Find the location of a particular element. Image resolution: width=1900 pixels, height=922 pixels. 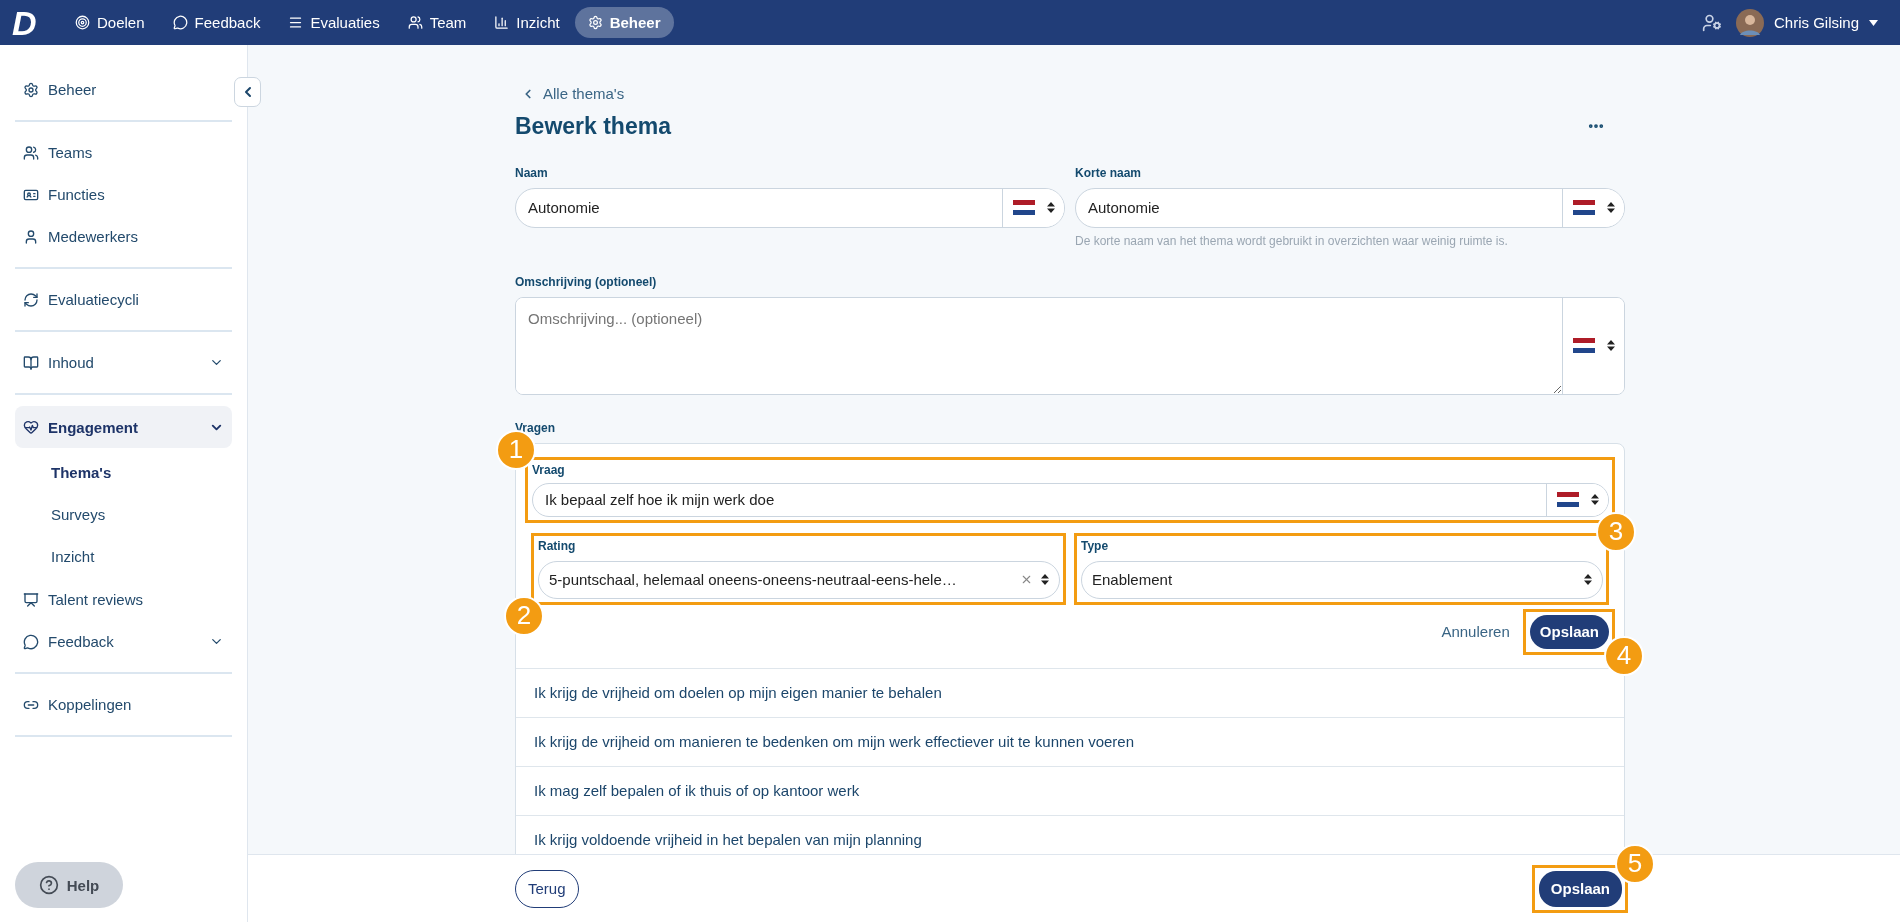

field-label: Naam is located at coordinates (532, 172).